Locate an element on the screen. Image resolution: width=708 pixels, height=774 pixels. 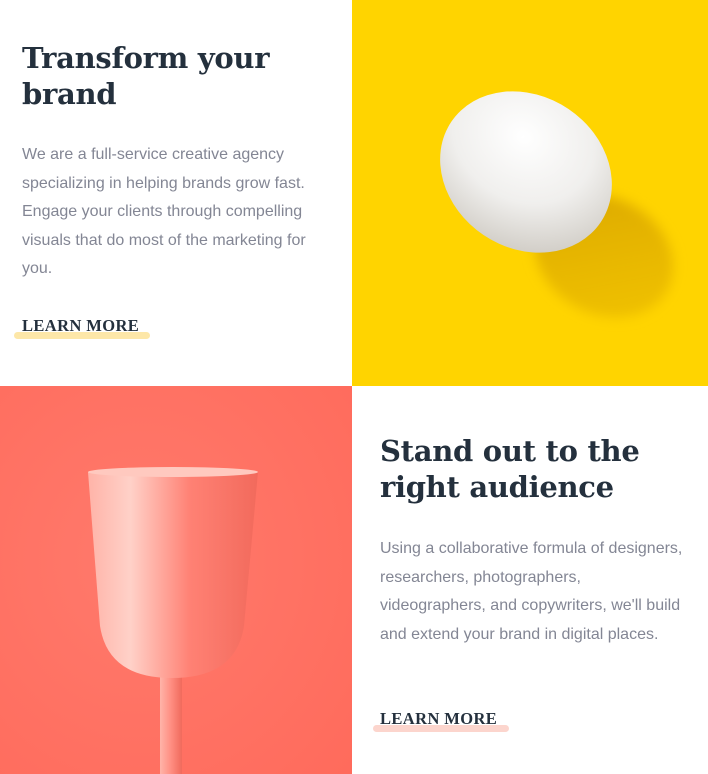
transform-heading-line2: brand is located at coordinates (69, 94).